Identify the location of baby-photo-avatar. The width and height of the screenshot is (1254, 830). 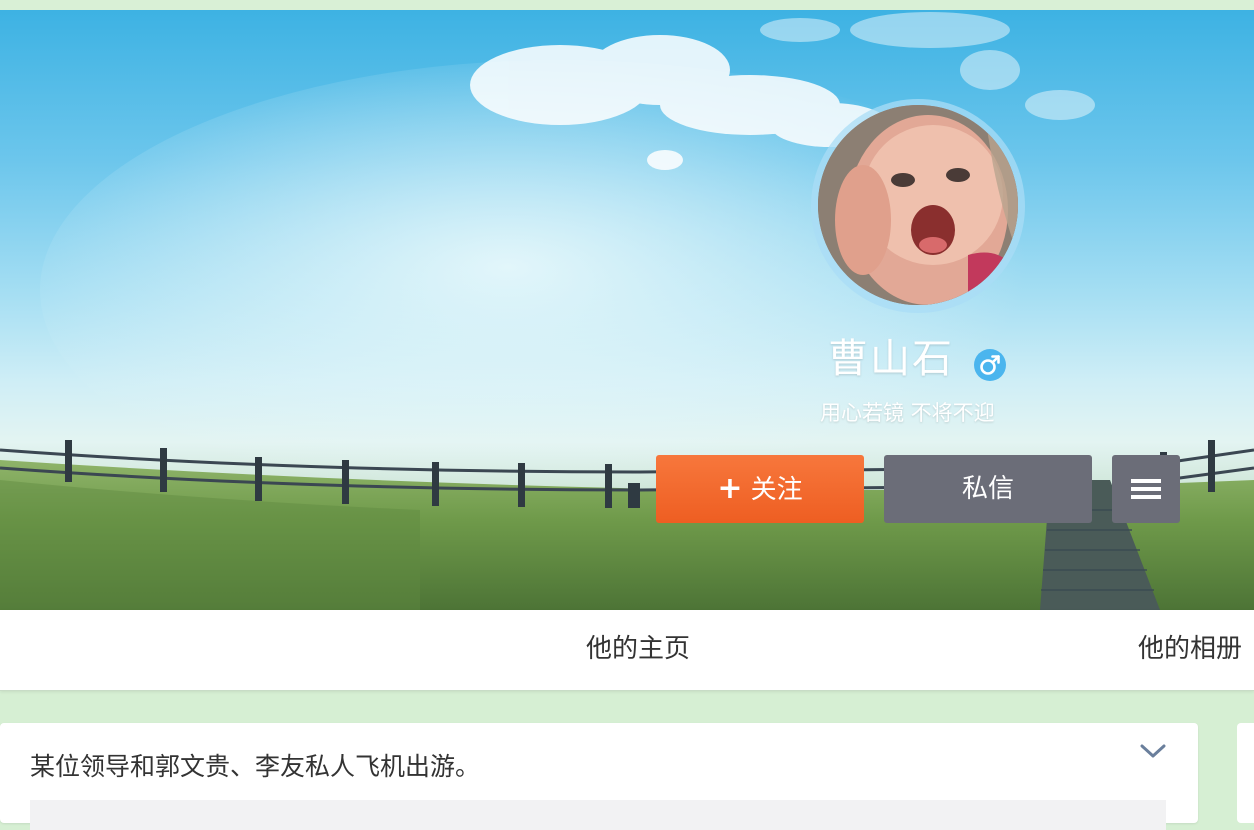
(918, 205).